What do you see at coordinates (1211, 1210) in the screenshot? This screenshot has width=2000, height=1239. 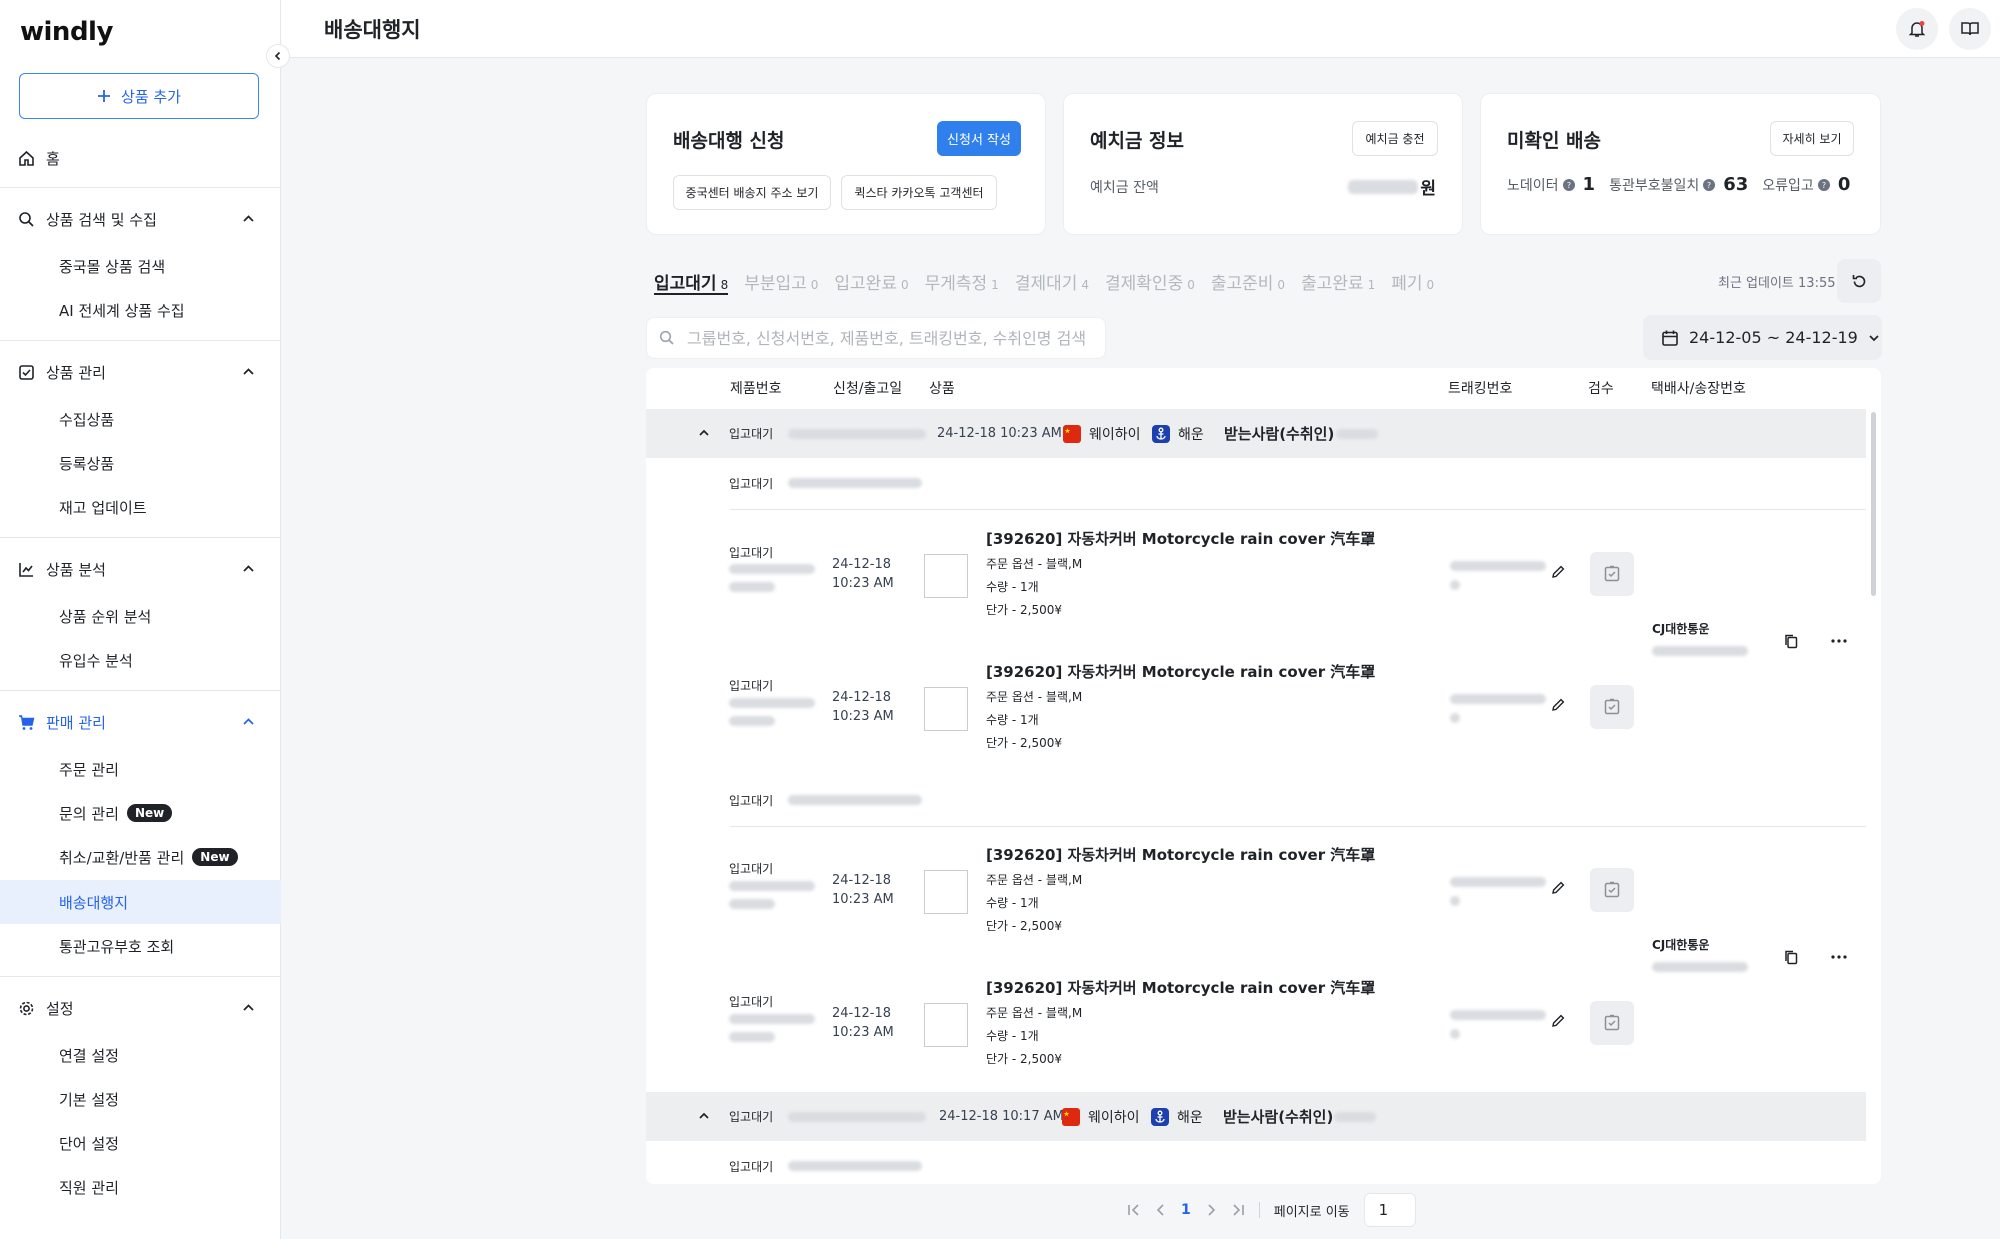 I see `next-page-icon` at bounding box center [1211, 1210].